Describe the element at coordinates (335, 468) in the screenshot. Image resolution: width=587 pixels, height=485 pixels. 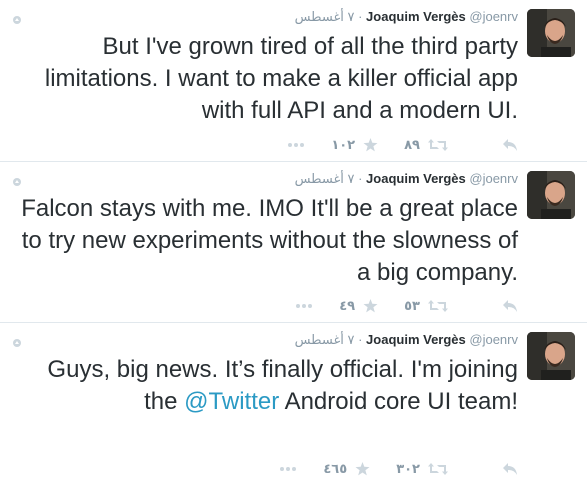
I see `favorite-count: ٤٦٥` at that location.